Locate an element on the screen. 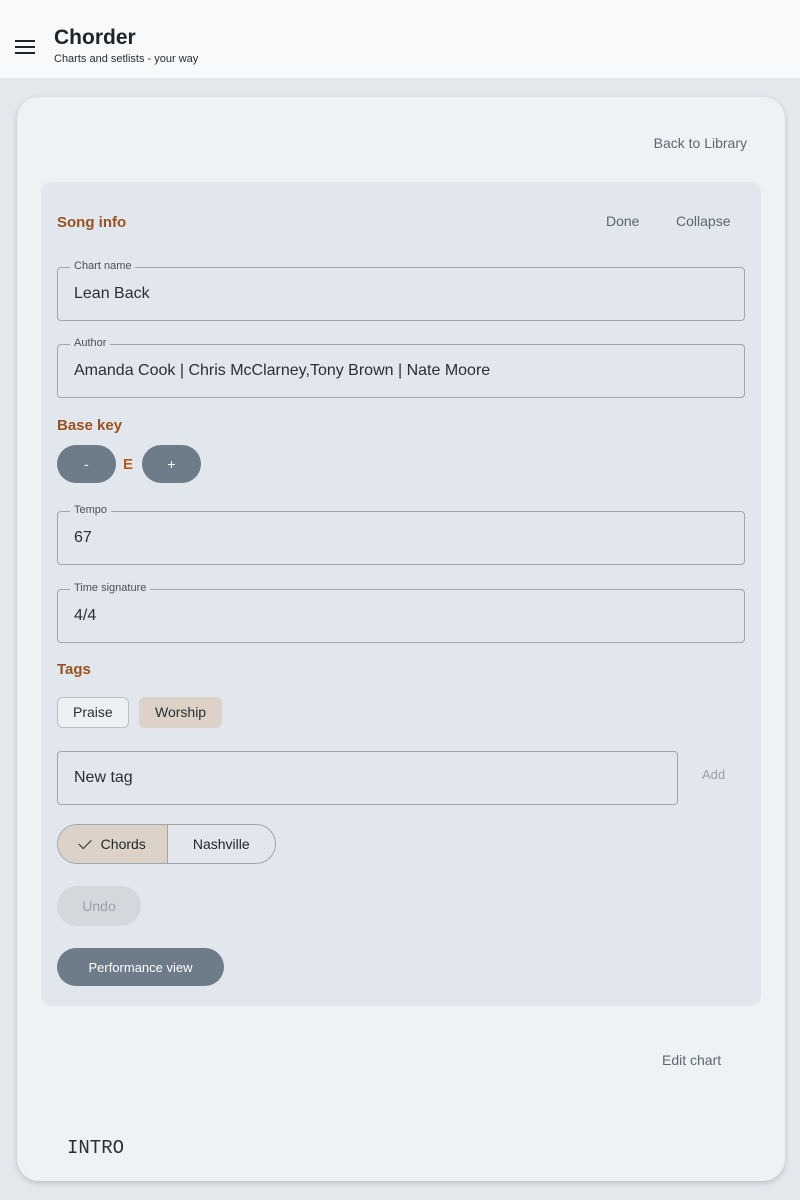 The image size is (800, 1200). nashville-label: Nashville is located at coordinates (221, 844).